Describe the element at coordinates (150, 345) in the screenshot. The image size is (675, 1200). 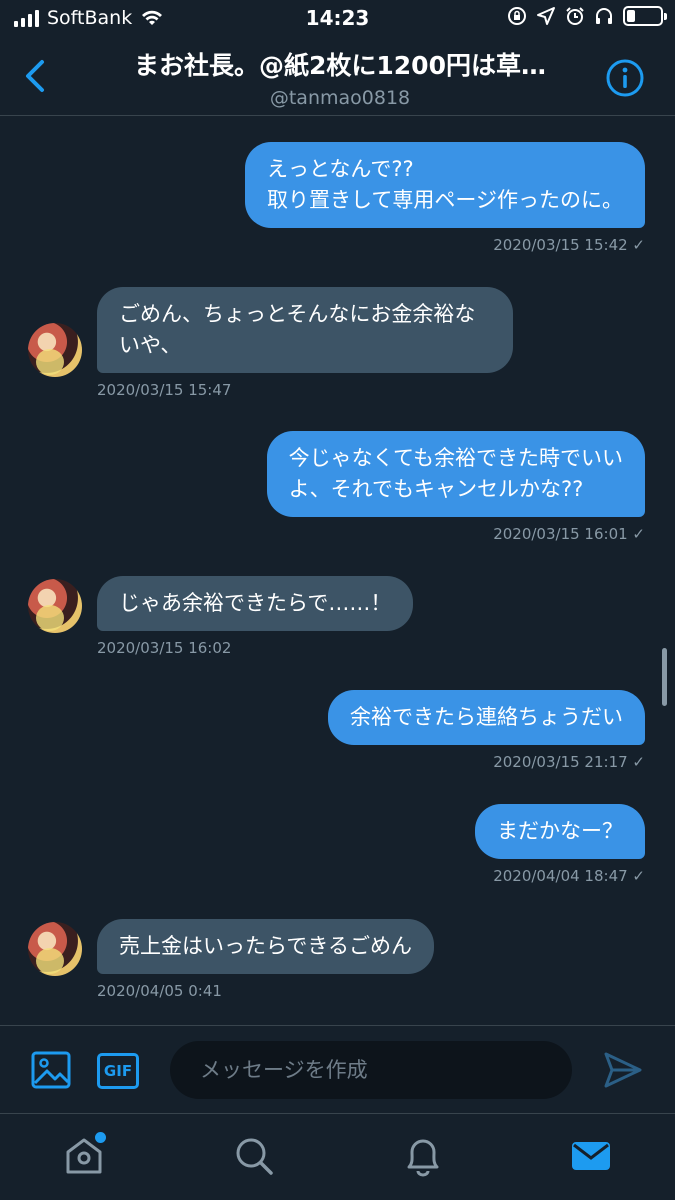
I see `message-line: いや、` at that location.